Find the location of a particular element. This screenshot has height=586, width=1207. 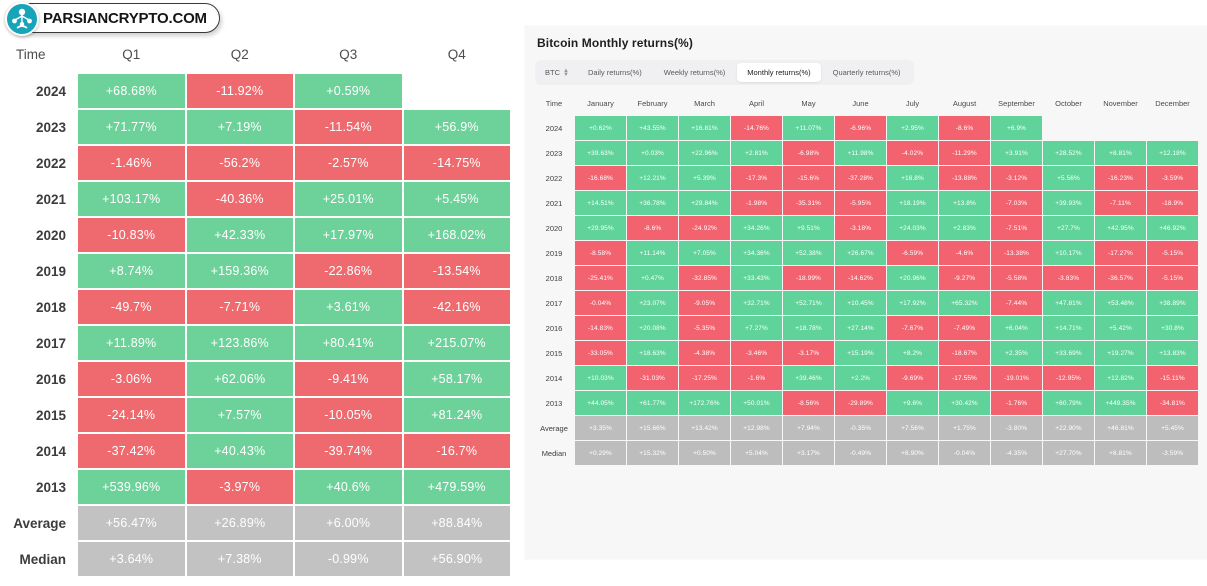

return-cell: -14.62% is located at coordinates (860, 278).